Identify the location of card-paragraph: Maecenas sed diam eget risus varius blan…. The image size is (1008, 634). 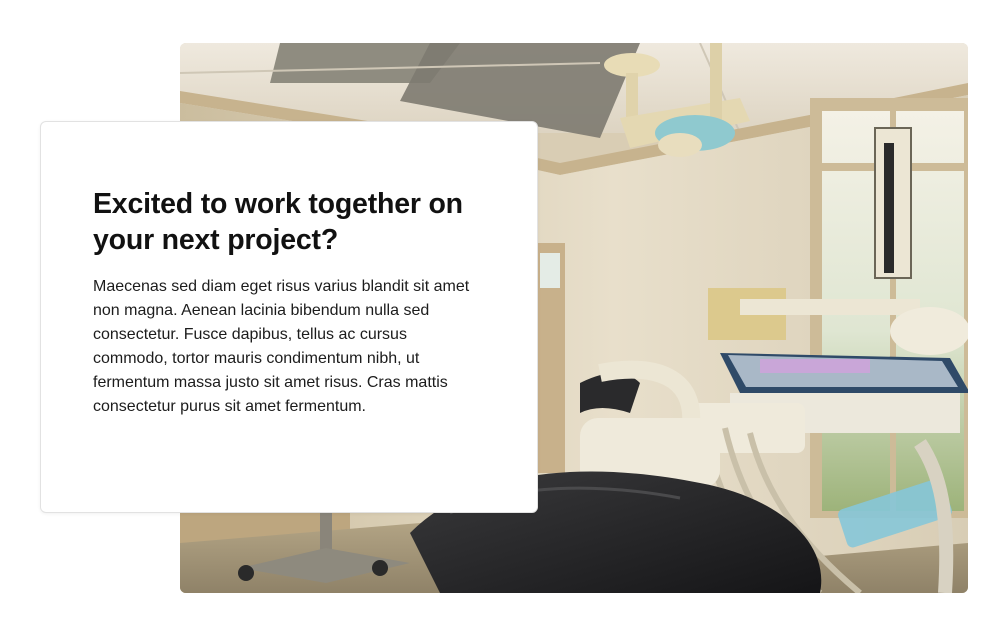
(281, 346).